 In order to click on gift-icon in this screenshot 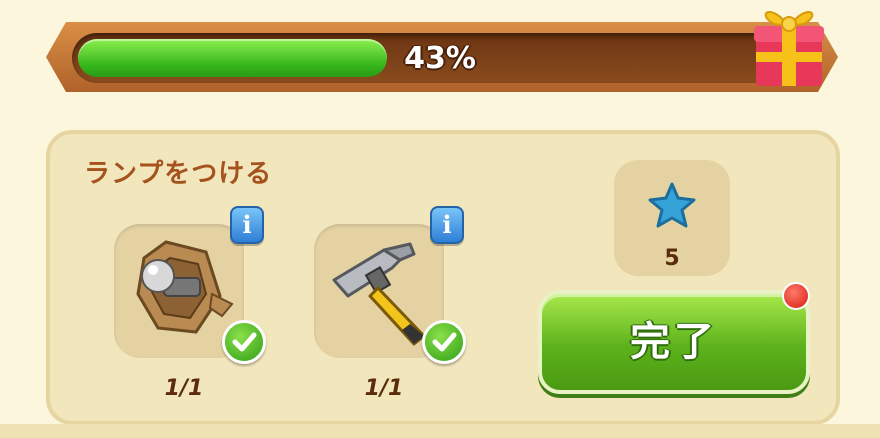, I will do `click(789, 45)`.